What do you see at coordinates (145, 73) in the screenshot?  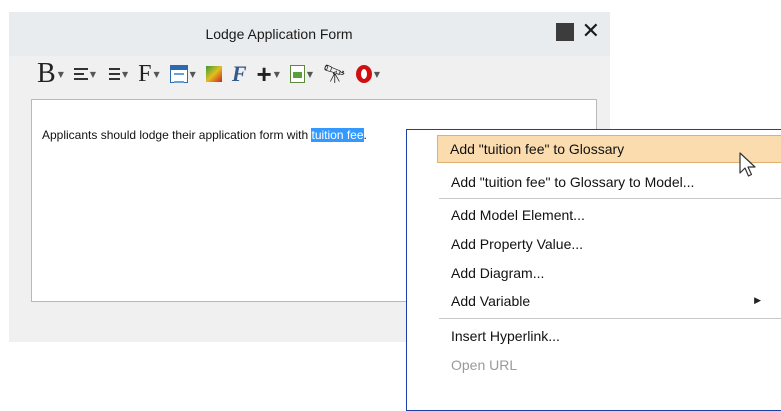 I see `font-icon: F` at bounding box center [145, 73].